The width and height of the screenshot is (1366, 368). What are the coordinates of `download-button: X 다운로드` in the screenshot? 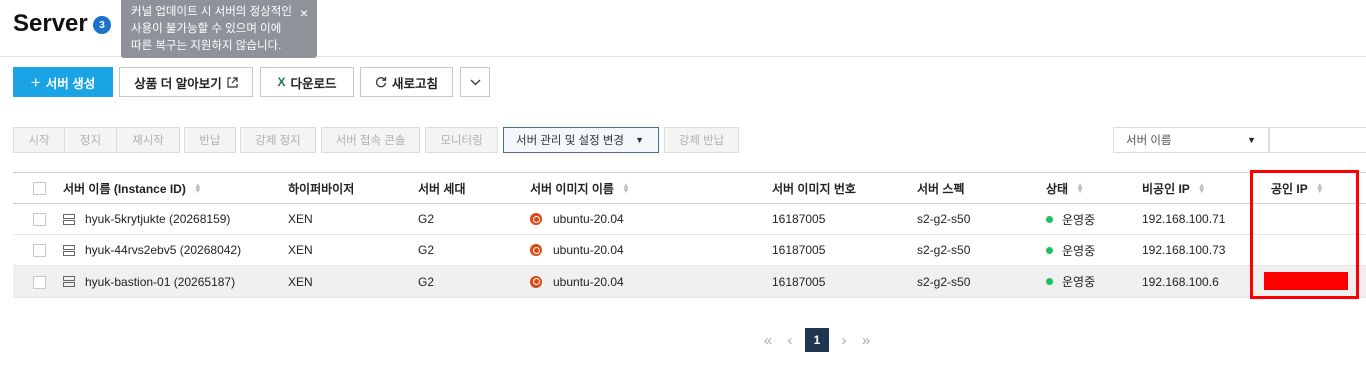 It's located at (307, 82).